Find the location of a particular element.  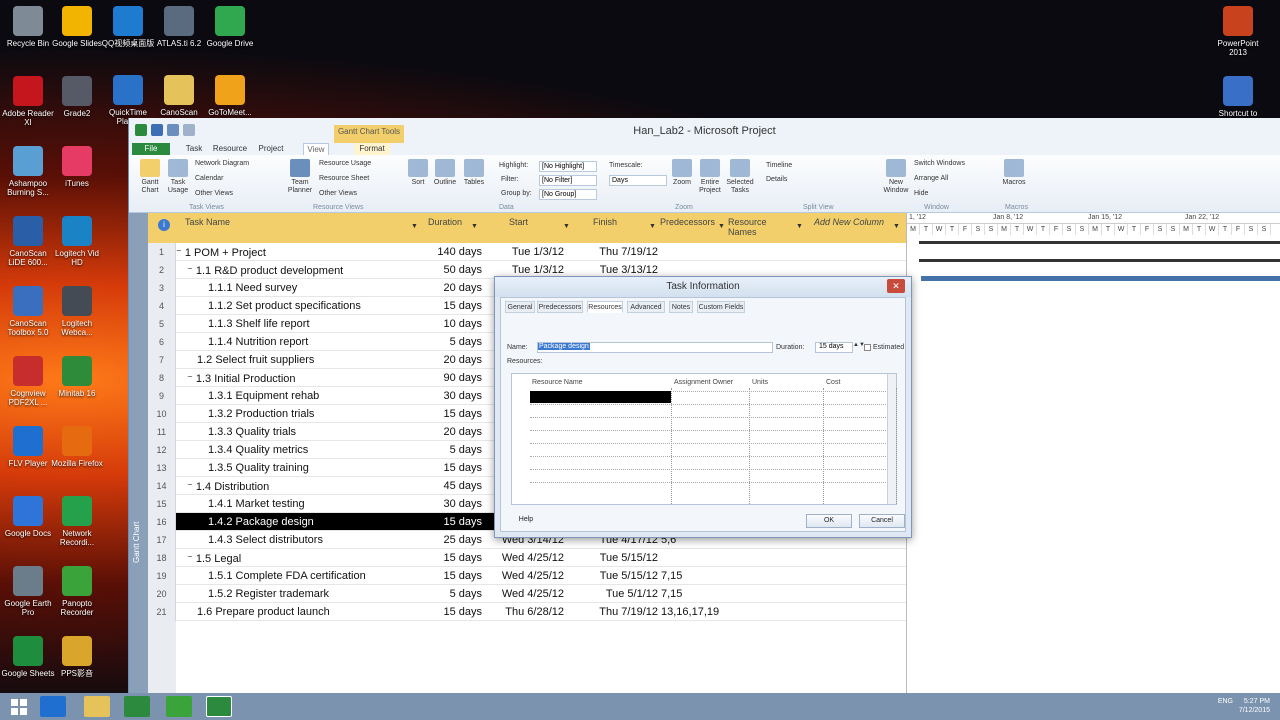

col-resource-names: Resource Names is located at coordinates (753, 227).